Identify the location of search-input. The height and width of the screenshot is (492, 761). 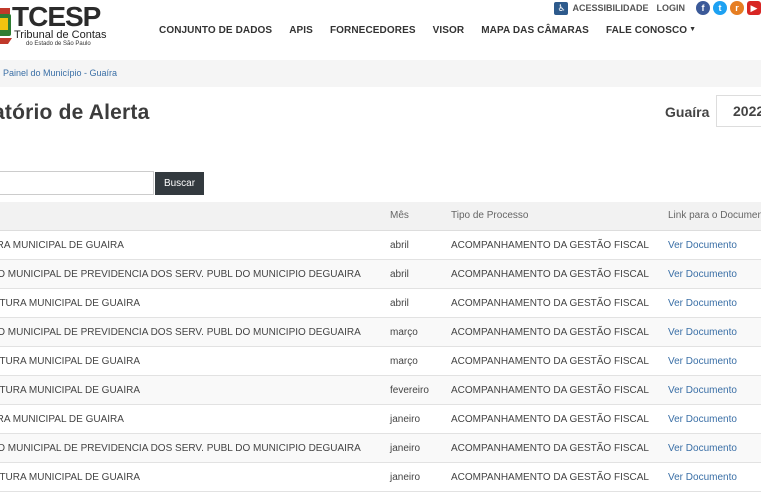
(77, 183).